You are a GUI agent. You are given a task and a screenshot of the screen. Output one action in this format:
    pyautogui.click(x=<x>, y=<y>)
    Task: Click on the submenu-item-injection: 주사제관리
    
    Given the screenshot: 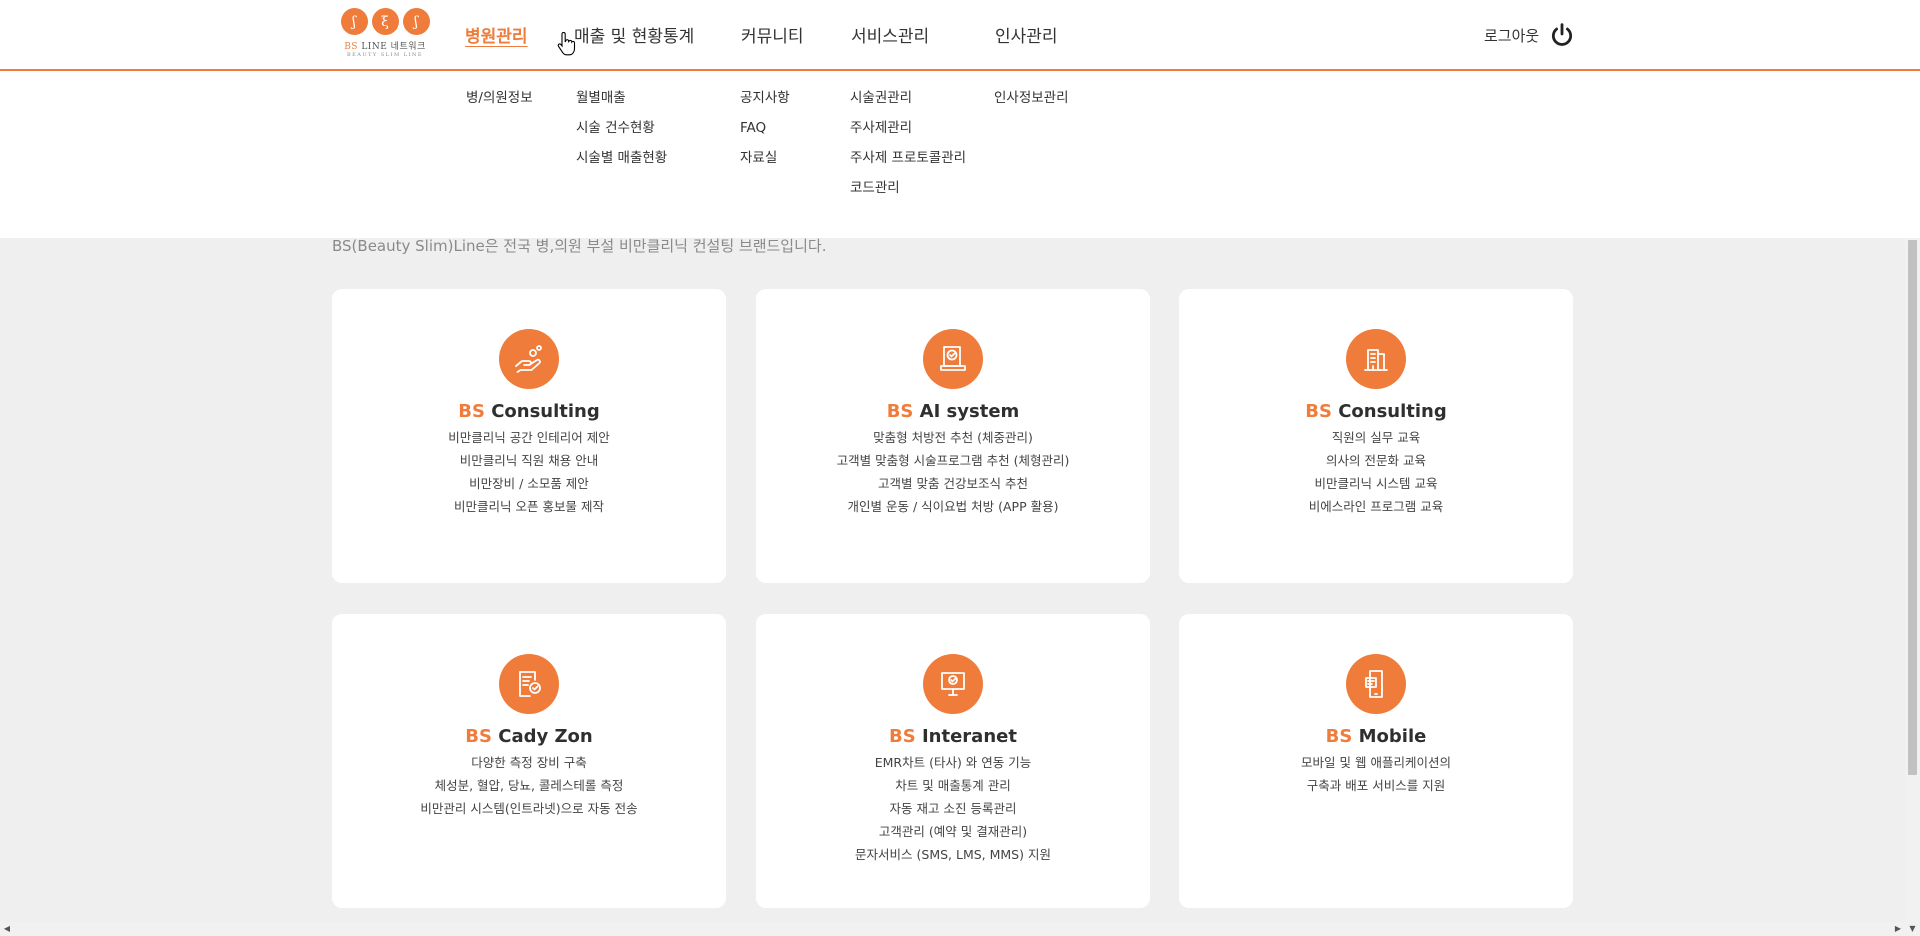 What is the action you would take?
    pyautogui.click(x=908, y=128)
    